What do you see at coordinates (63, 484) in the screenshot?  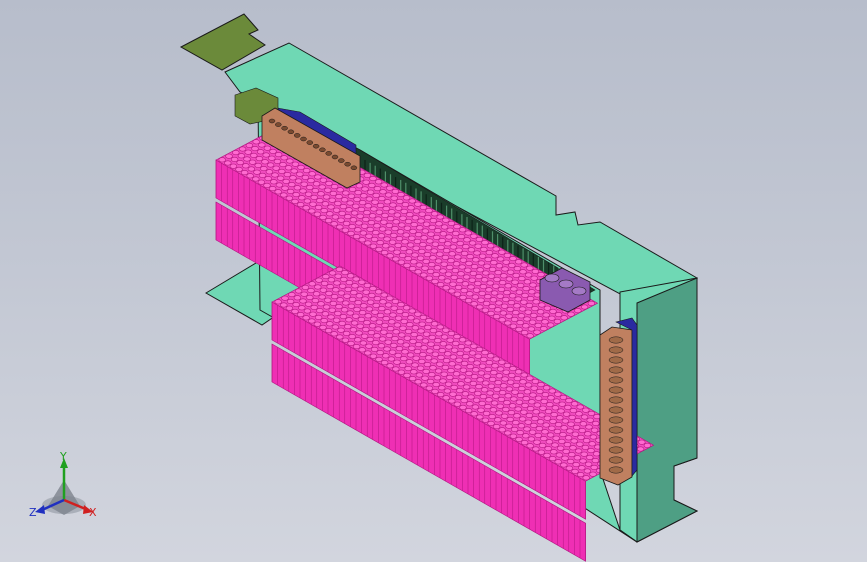 I see `xyz-axis-triad-icon: Y X Z` at bounding box center [63, 484].